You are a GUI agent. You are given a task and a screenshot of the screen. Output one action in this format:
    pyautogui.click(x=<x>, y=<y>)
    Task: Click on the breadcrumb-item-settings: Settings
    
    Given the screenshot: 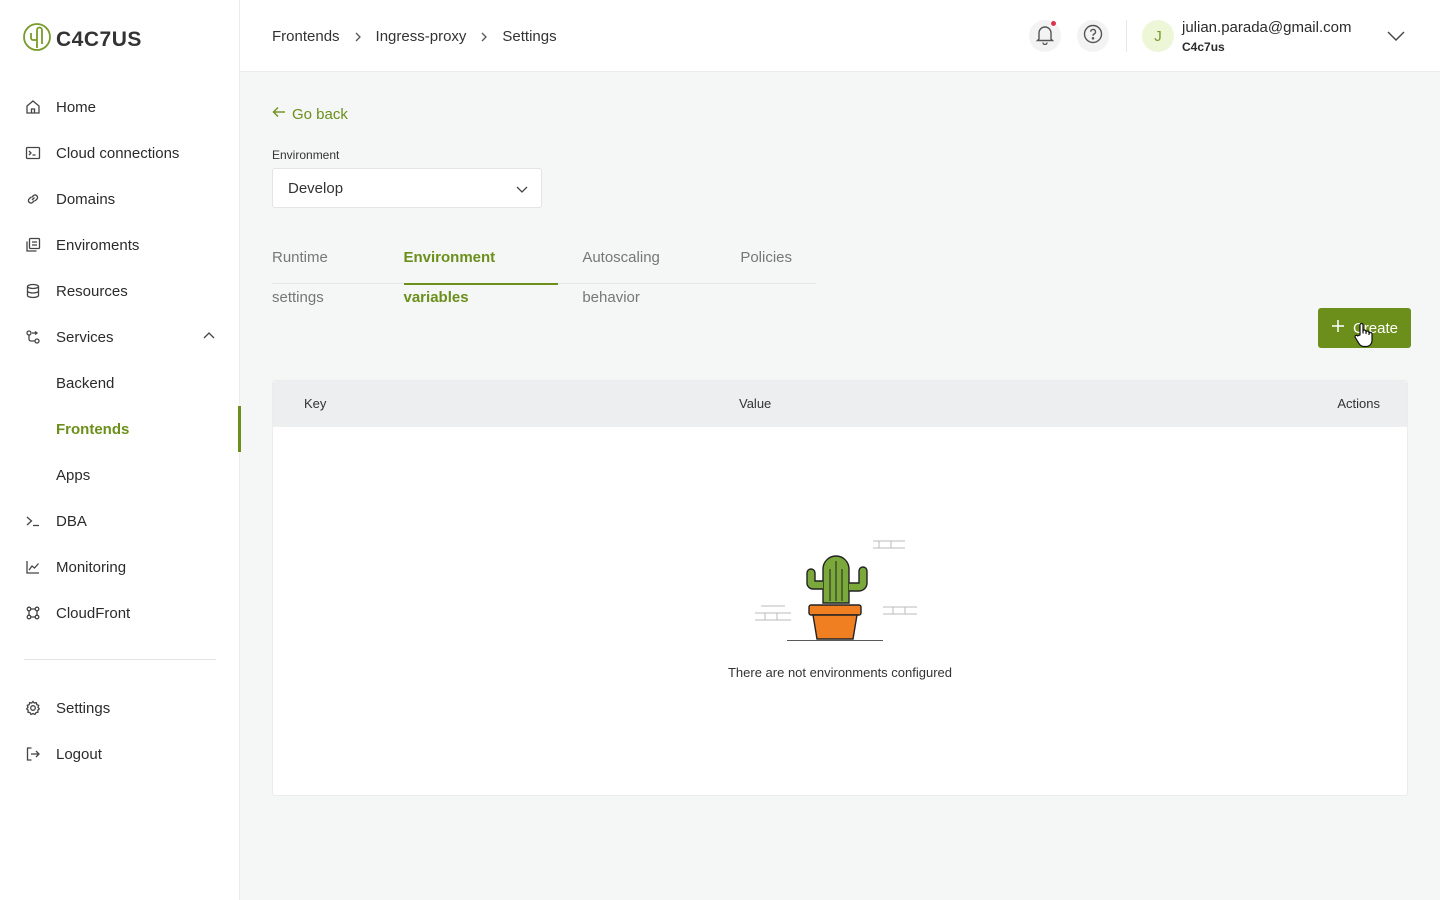 What is the action you would take?
    pyautogui.click(x=529, y=36)
    